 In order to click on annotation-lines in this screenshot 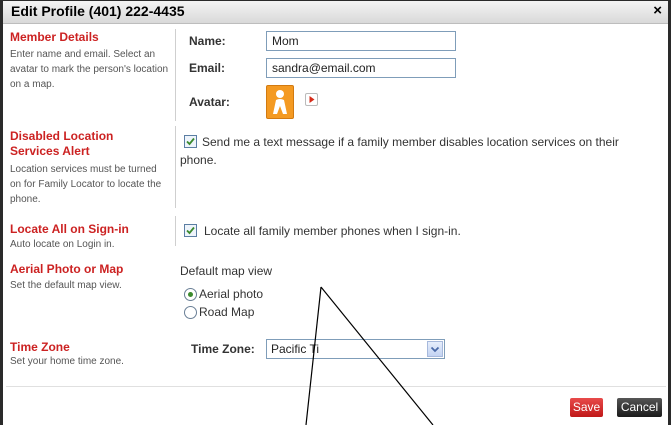, I will do `click(369, 355)`.